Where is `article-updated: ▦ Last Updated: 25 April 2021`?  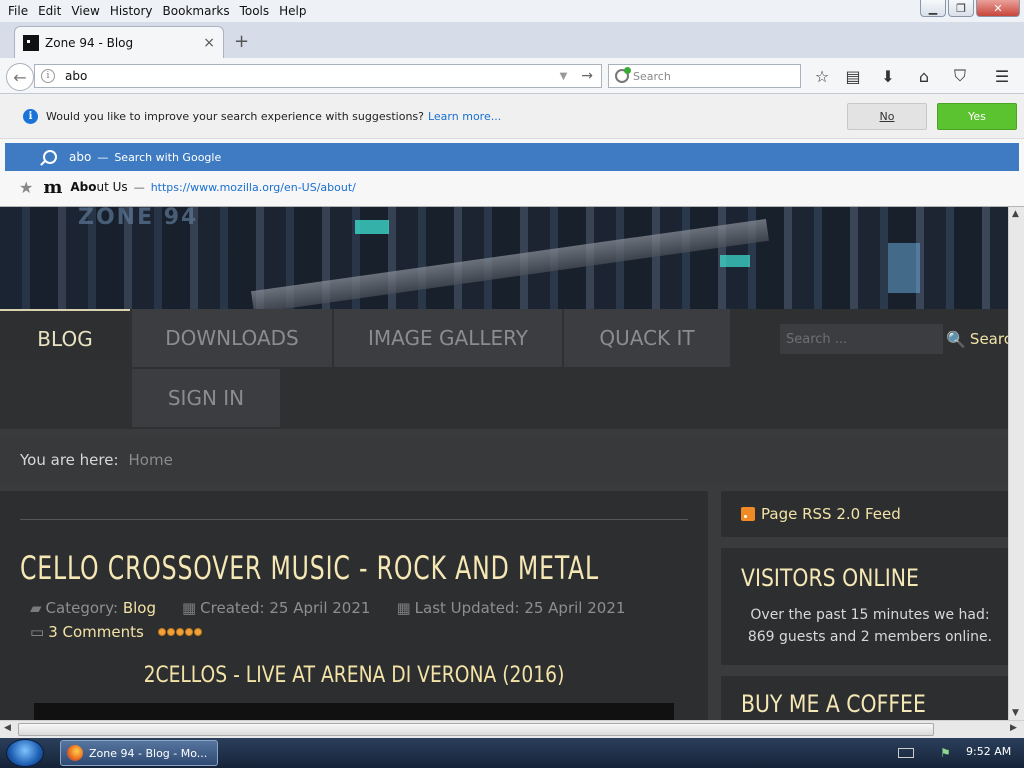
article-updated: ▦ Last Updated: 25 April 2021 is located at coordinates (510, 608).